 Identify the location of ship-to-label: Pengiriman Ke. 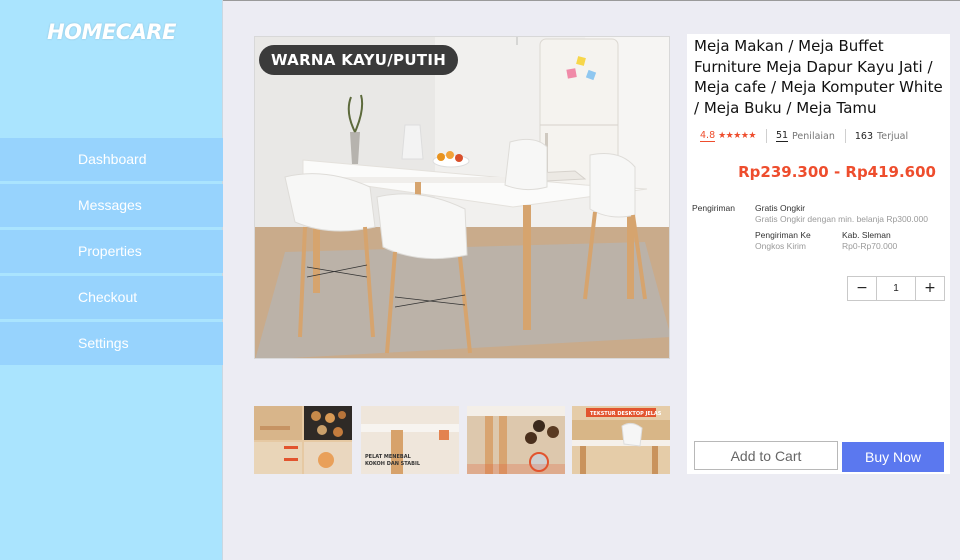
(783, 235).